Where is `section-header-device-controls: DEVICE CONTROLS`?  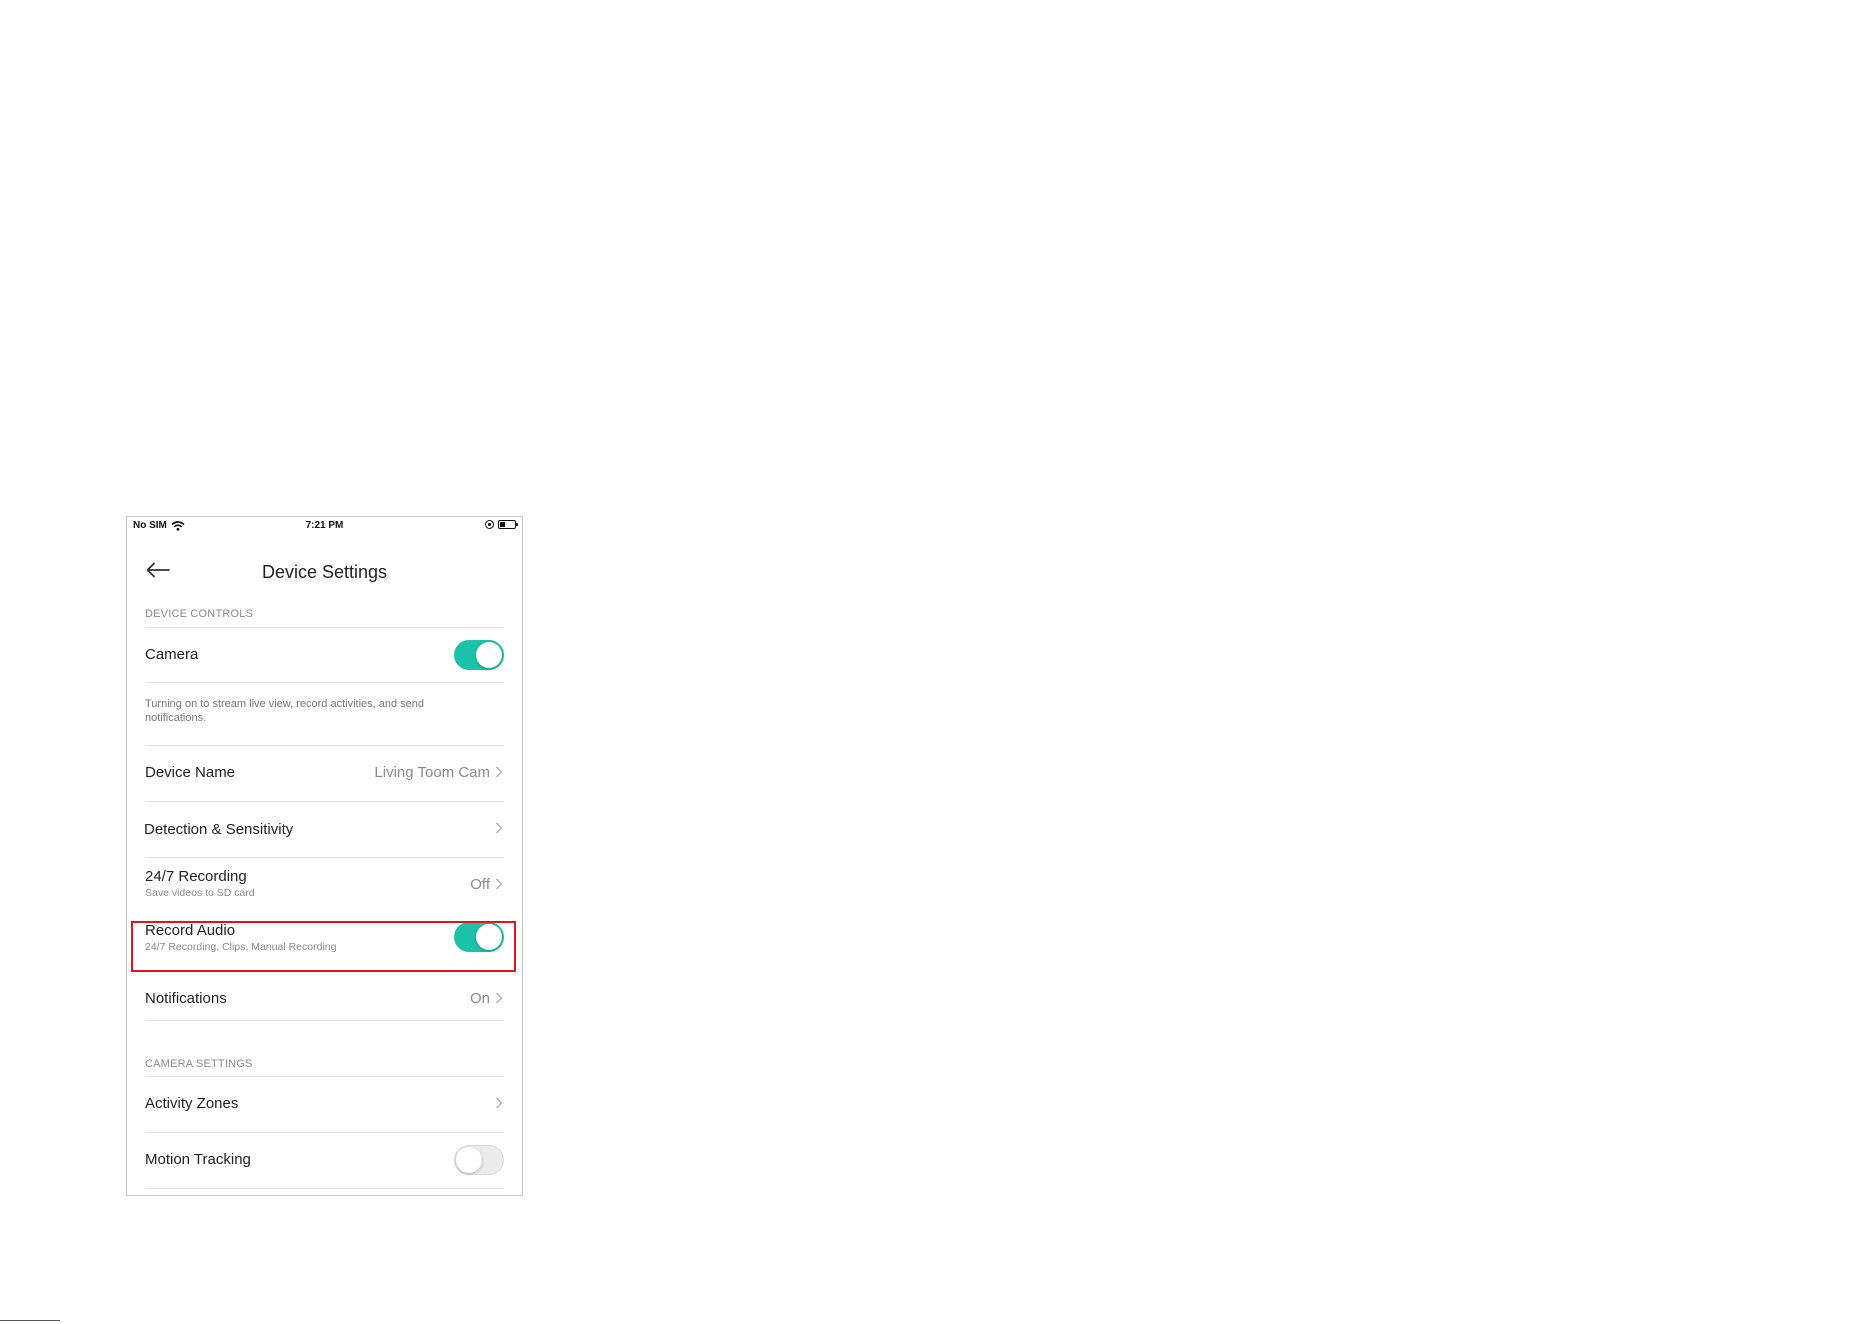
section-header-device-controls: DEVICE CONTROLS is located at coordinates (199, 614).